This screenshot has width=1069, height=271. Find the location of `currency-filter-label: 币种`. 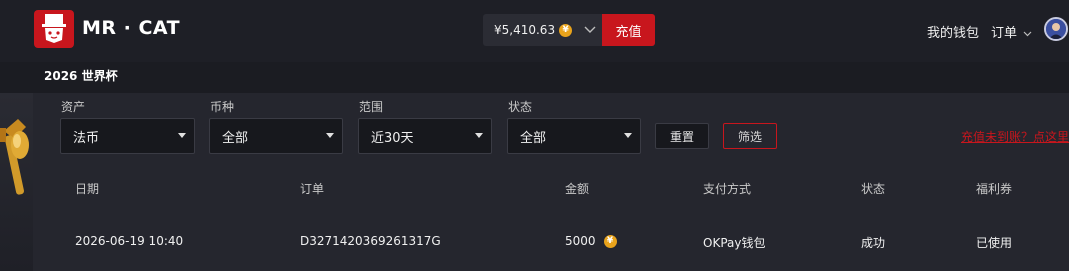

currency-filter-label: 币种 is located at coordinates (222, 107).